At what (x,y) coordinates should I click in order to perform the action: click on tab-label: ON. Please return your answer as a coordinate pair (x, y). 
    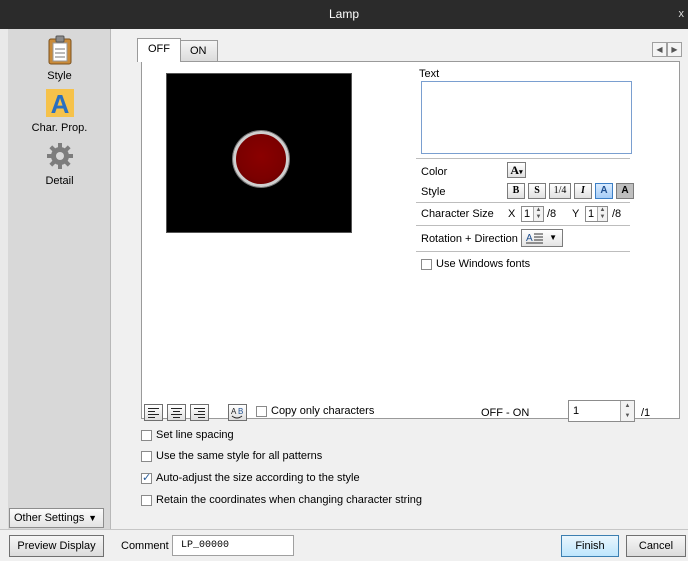
    Looking at the image, I should click on (198, 51).